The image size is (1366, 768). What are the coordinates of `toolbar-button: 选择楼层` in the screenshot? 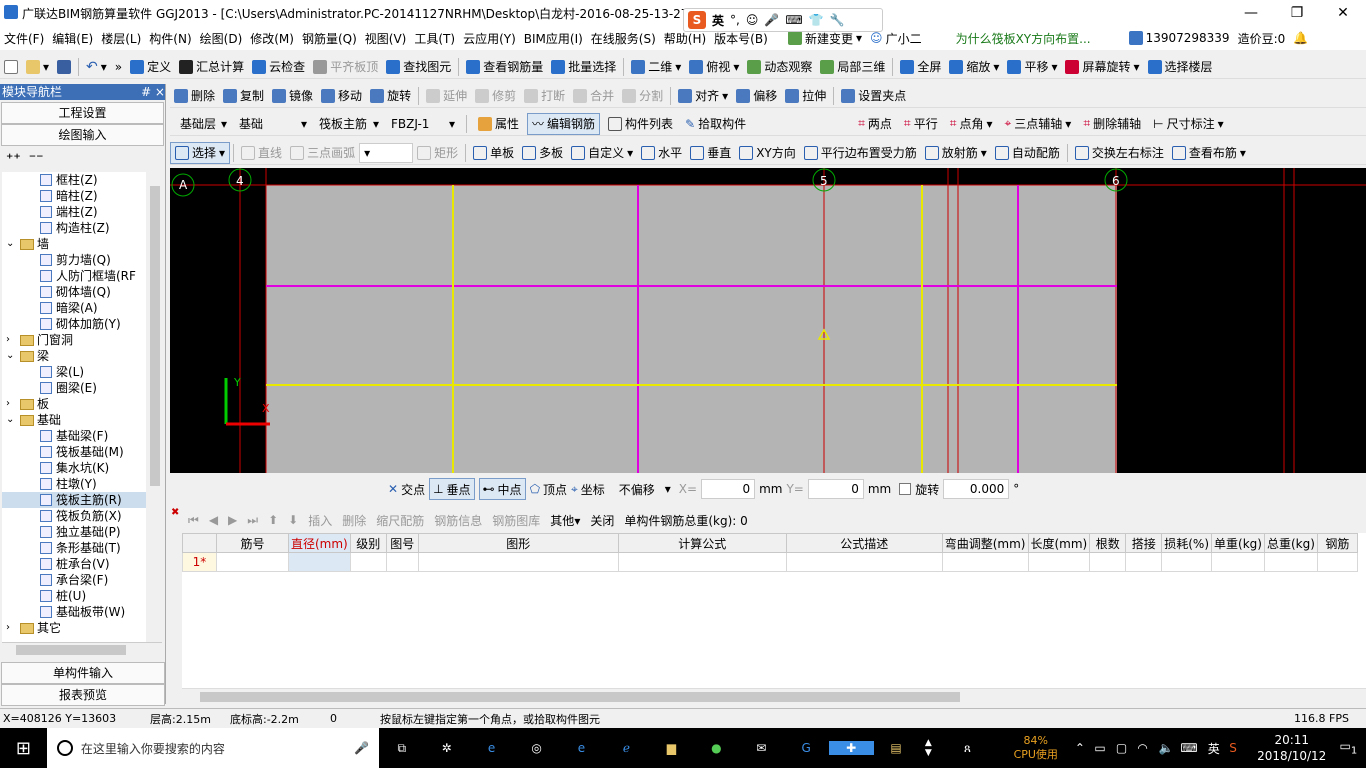 It's located at (1180, 67).